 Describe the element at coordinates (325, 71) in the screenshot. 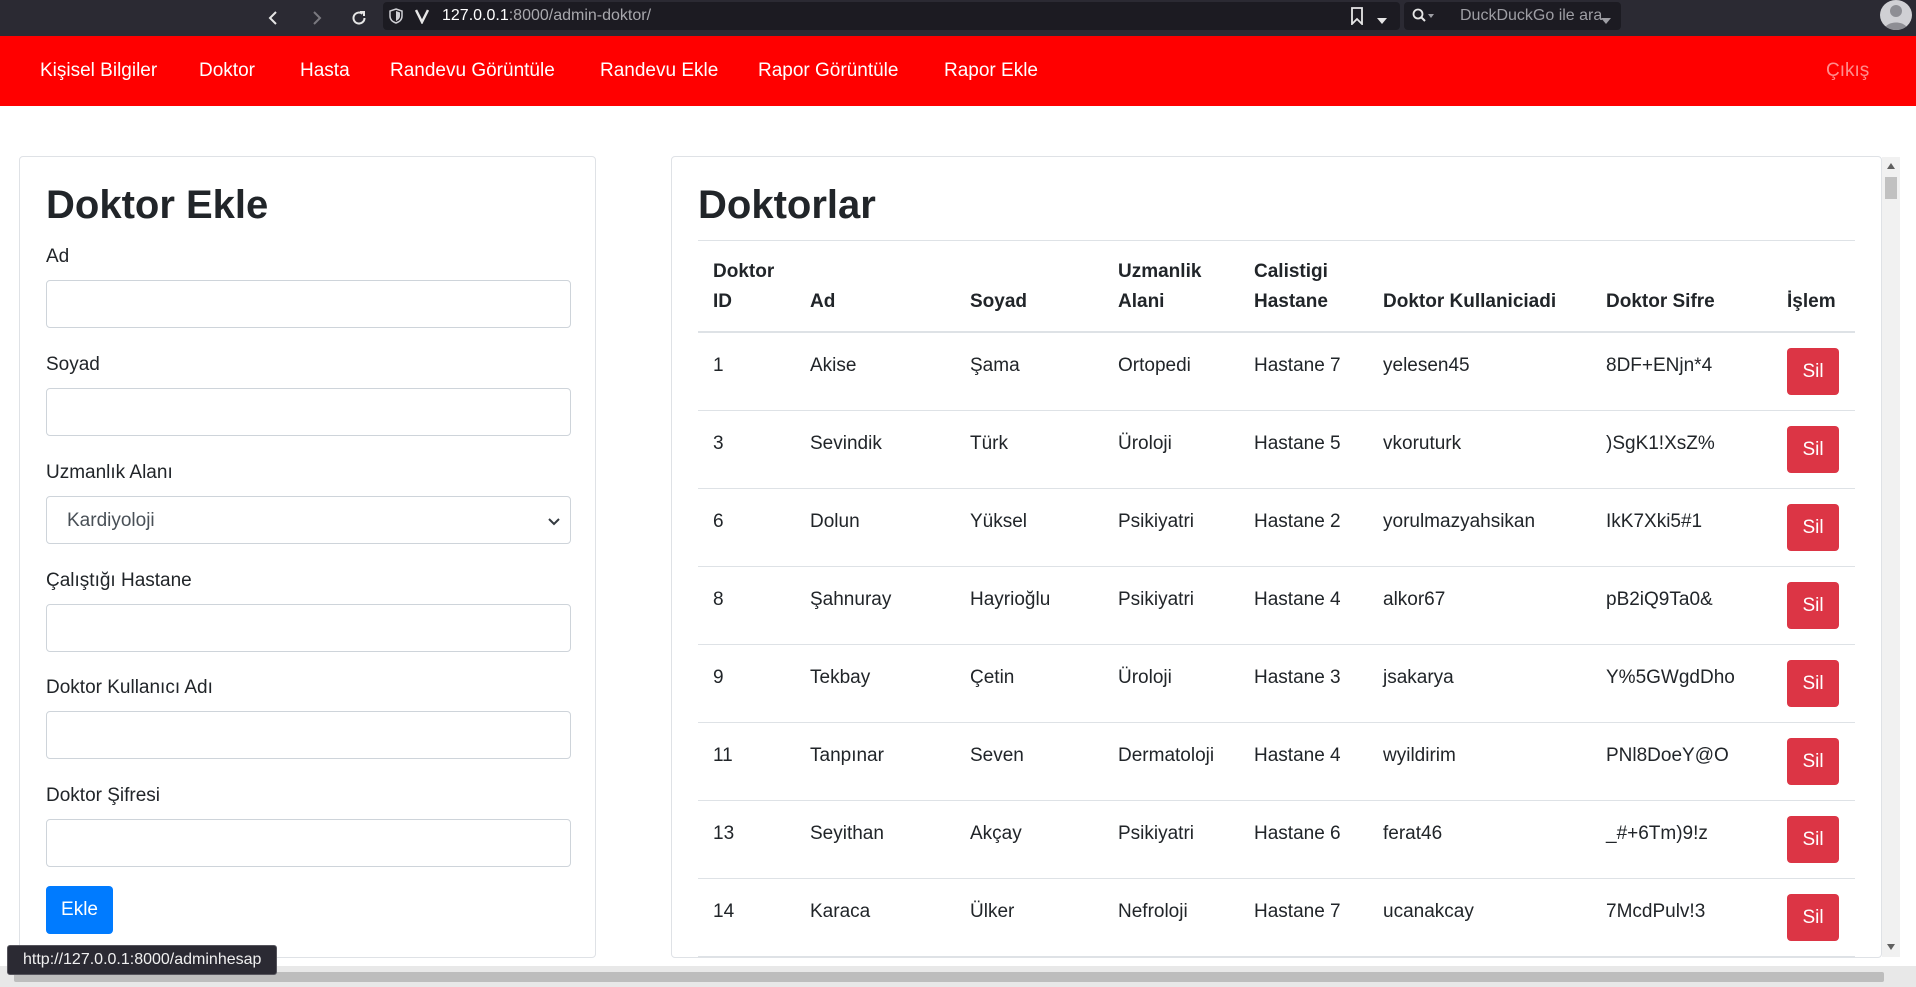

I see `nav-hasta: Hasta` at that location.